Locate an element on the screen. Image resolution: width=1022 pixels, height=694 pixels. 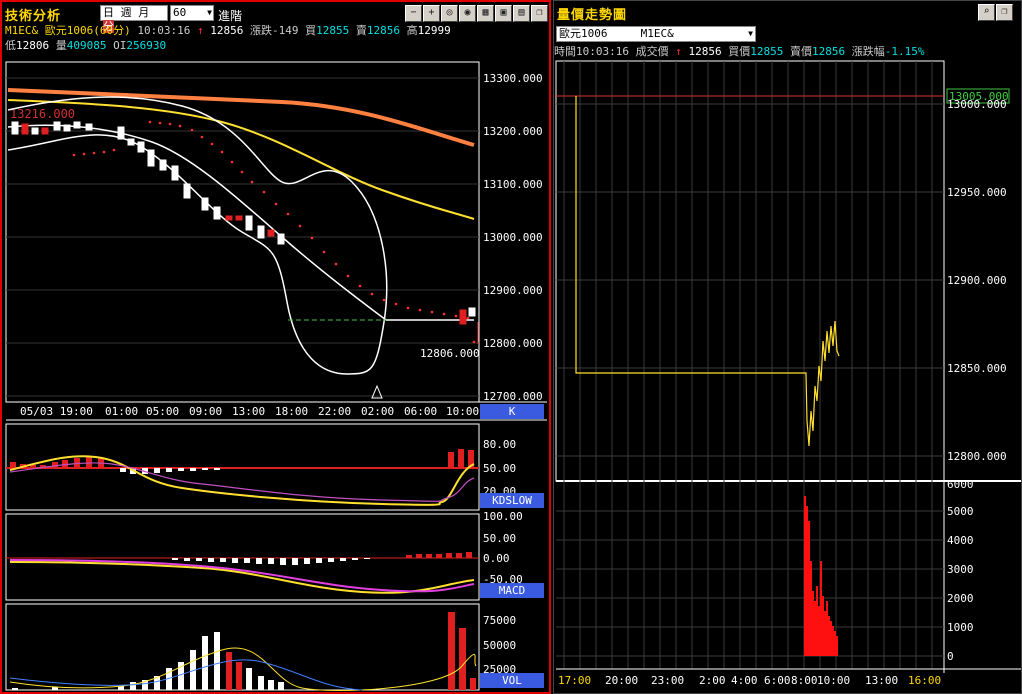
vol-tick: 5000 is located at coordinates (960, 511).